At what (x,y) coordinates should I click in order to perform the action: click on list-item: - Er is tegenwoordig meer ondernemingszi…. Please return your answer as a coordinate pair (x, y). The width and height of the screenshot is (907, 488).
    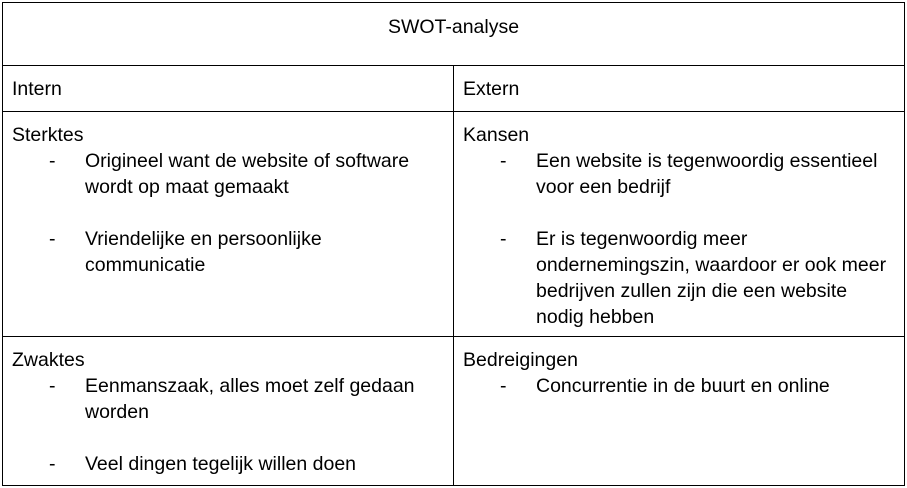
    Looking at the image, I should click on (679, 278).